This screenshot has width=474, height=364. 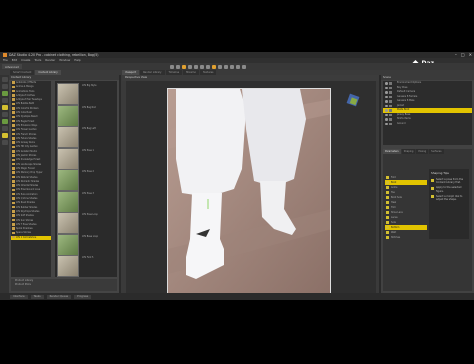 I want to click on iray-preview-icon, so click(x=220, y=66).